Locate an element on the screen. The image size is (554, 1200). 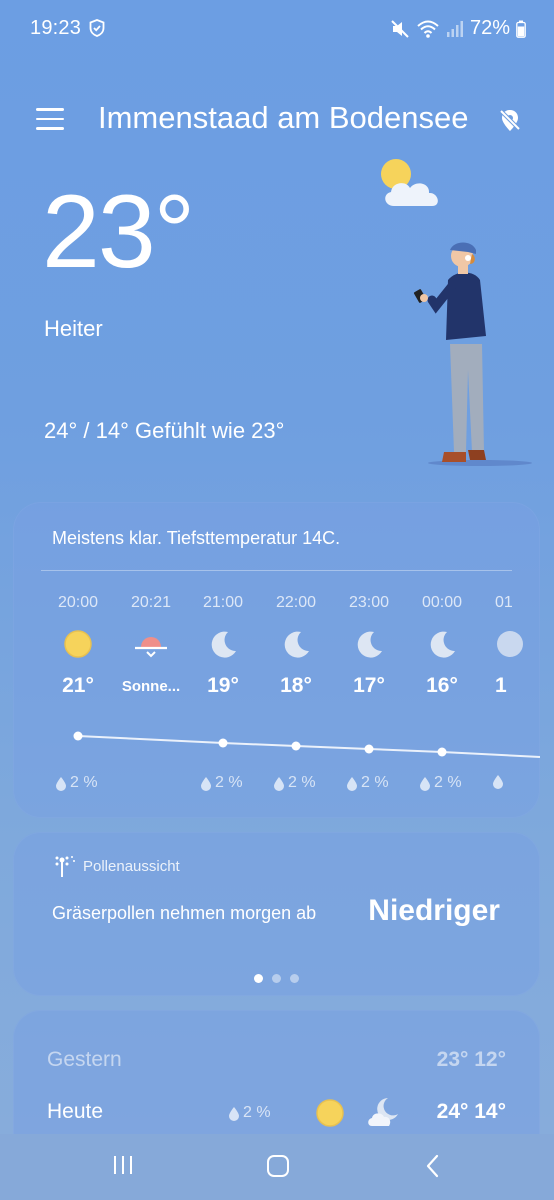
pollen-icon is located at coordinates (65, 868).